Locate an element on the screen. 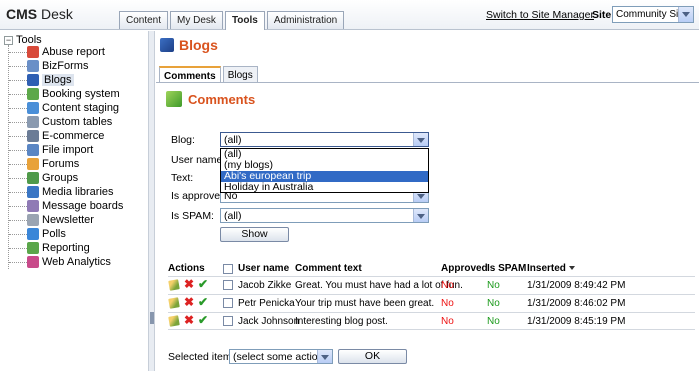 The height and width of the screenshot is (371, 699). tab-tools: Tools is located at coordinates (244, 20).